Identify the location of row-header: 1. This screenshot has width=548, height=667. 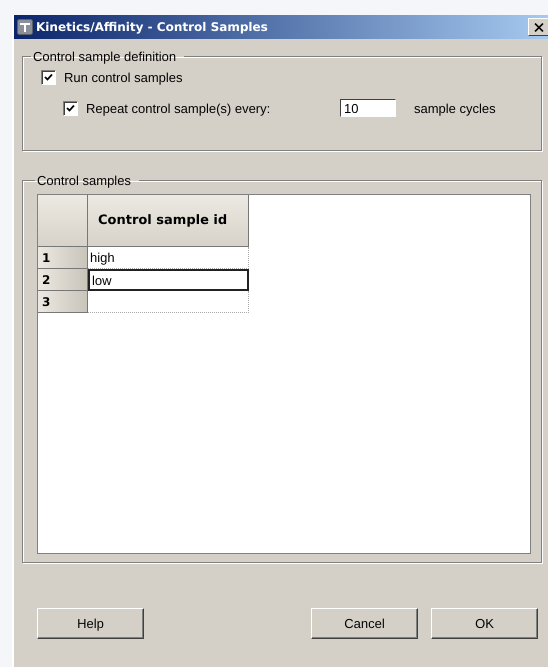
(63, 258).